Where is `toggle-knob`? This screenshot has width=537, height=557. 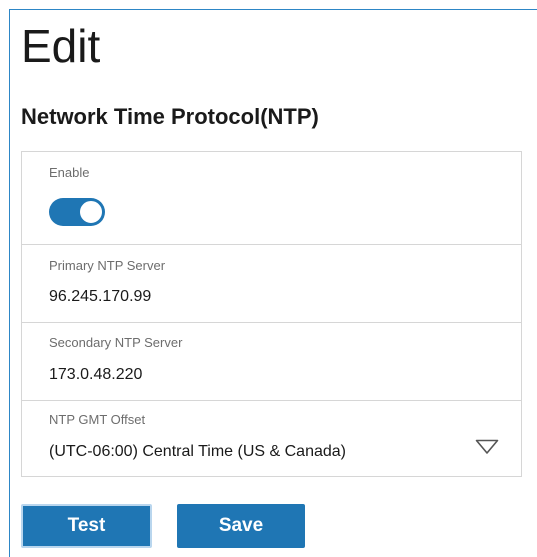
toggle-knob is located at coordinates (91, 212).